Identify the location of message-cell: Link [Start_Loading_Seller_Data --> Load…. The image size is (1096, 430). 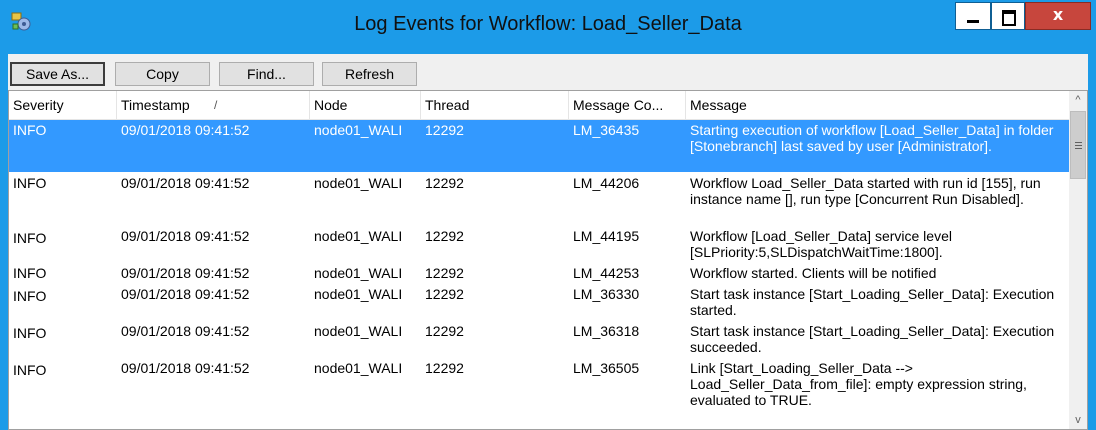
(858, 384).